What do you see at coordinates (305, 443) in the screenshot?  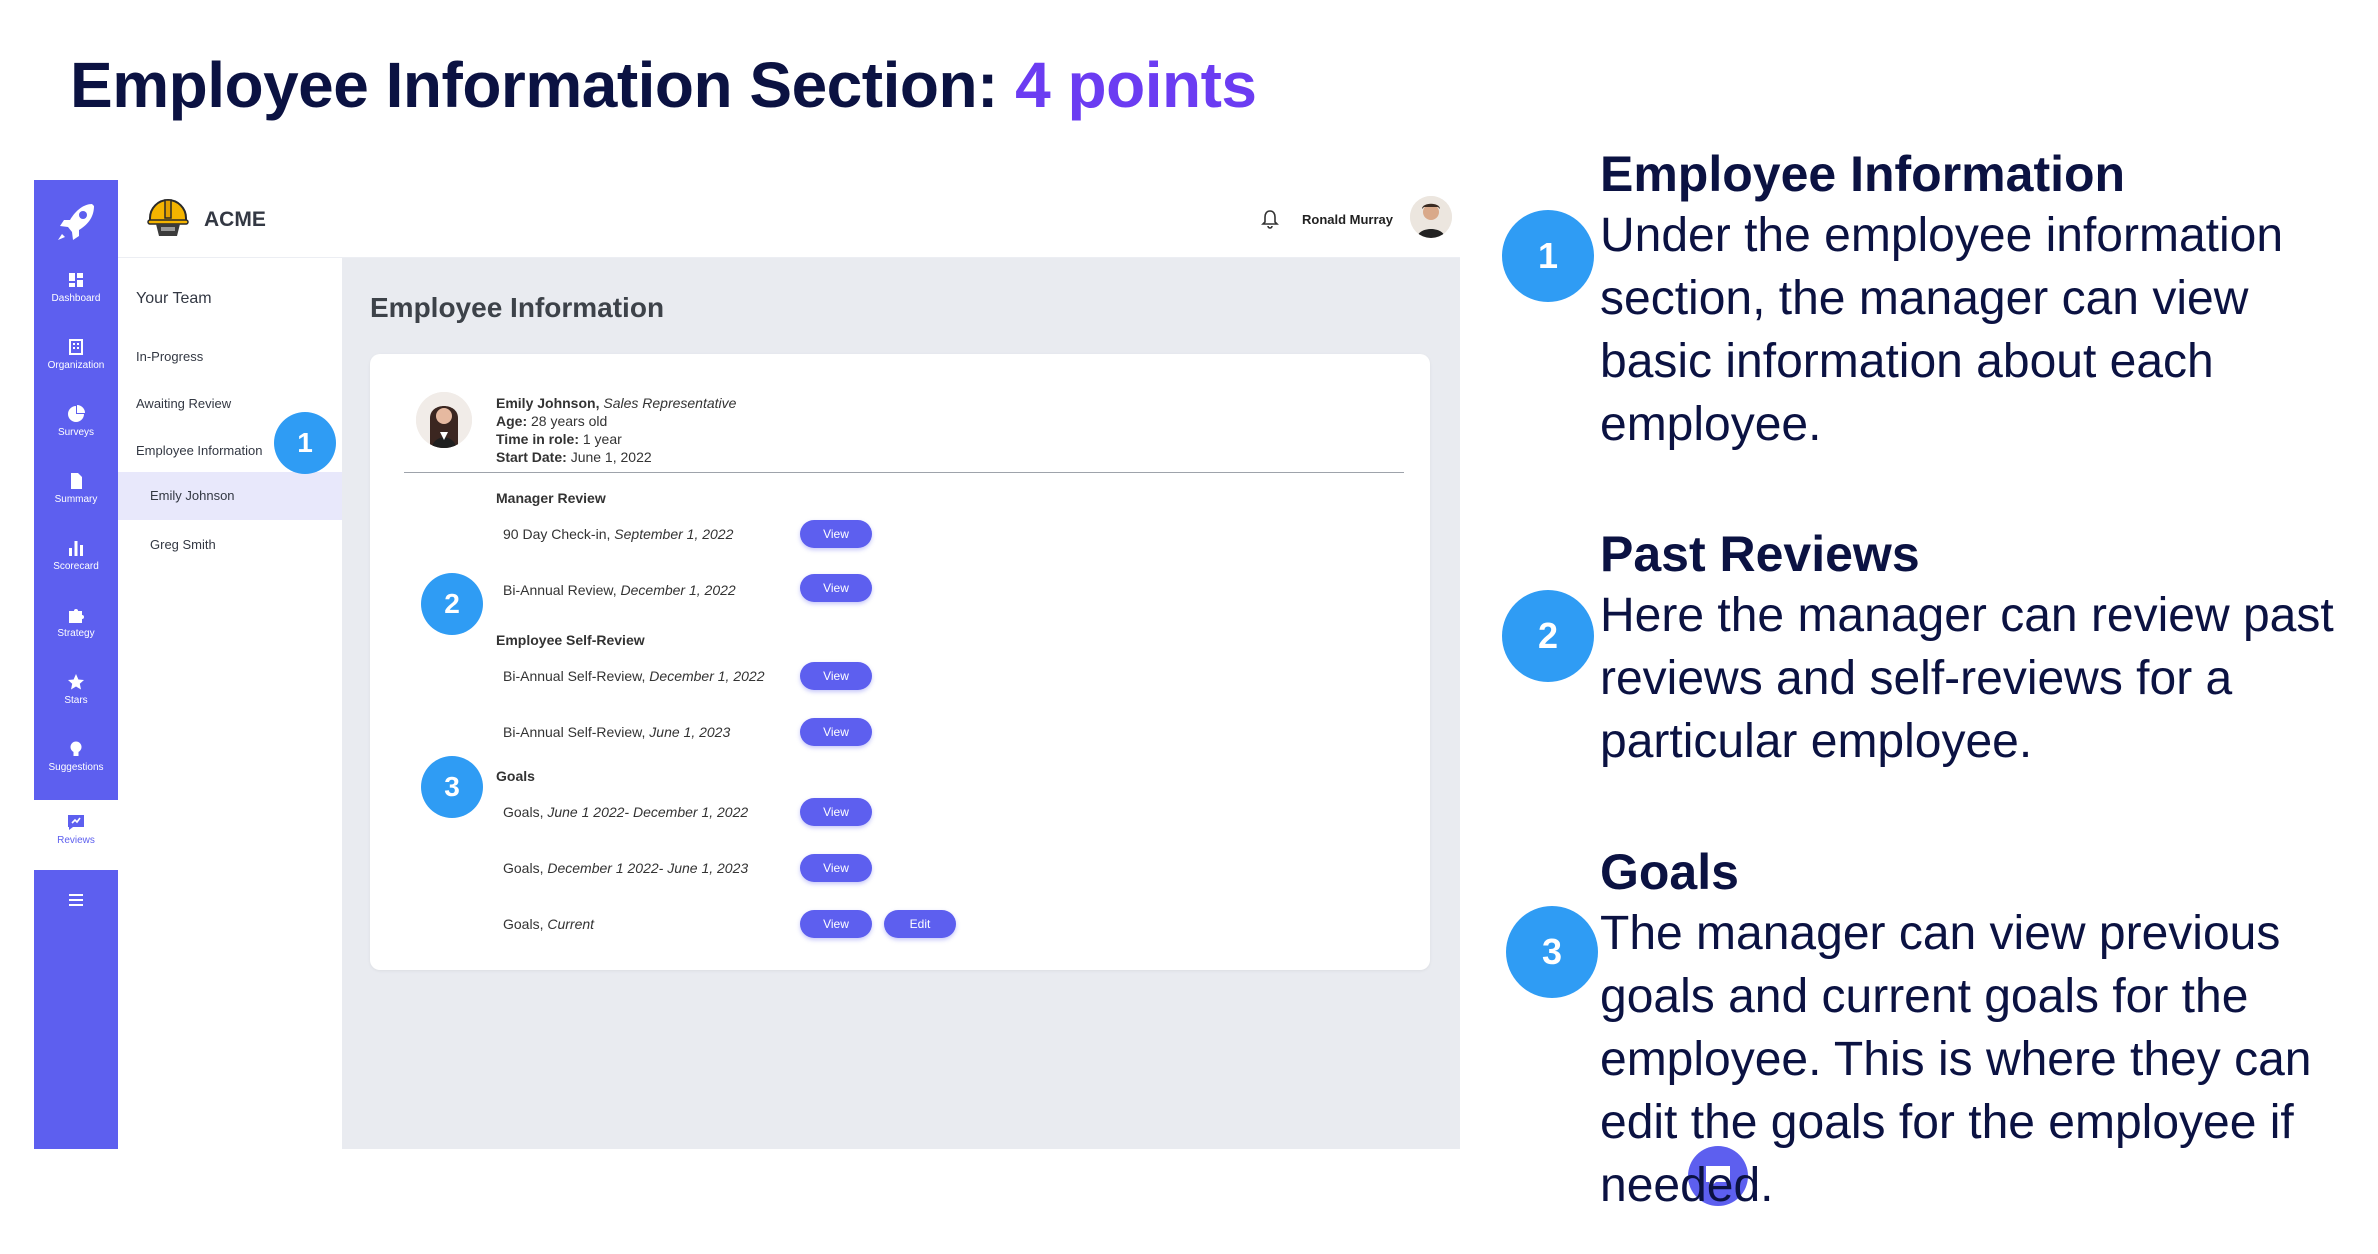 I see `badge-1-mockup: 1` at bounding box center [305, 443].